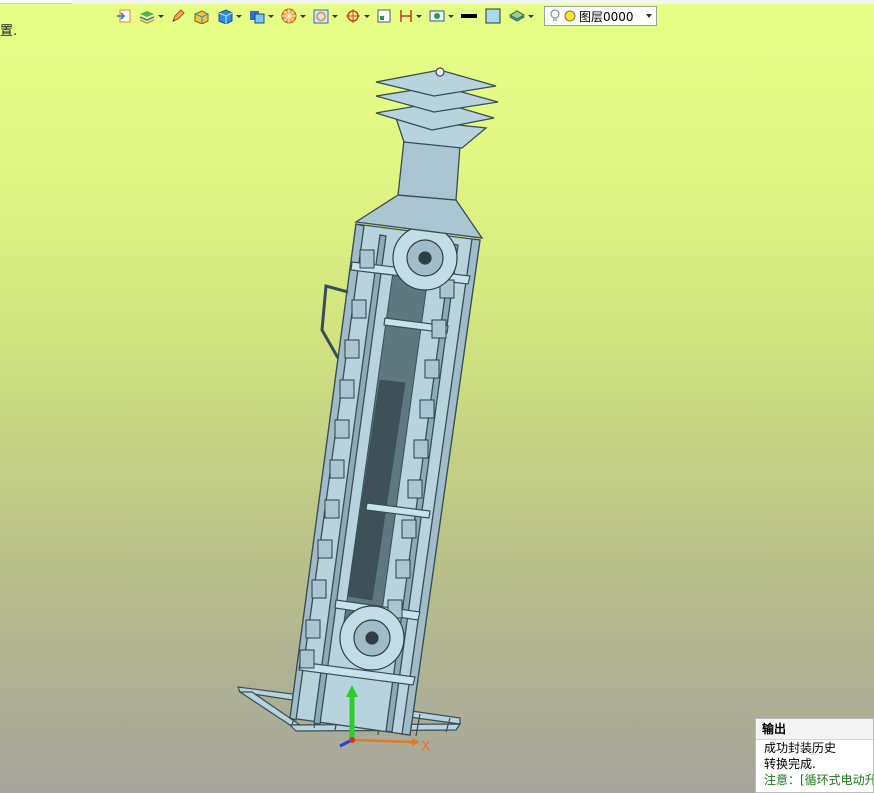 The image size is (874, 793). I want to click on x-axis-label: X, so click(426, 747).